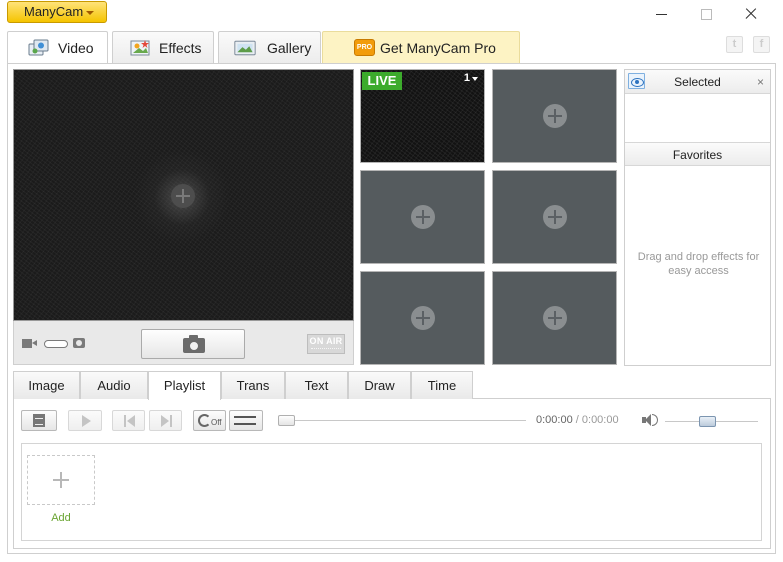  Describe the element at coordinates (140, 48) in the screenshot. I see `effects-icon` at that location.